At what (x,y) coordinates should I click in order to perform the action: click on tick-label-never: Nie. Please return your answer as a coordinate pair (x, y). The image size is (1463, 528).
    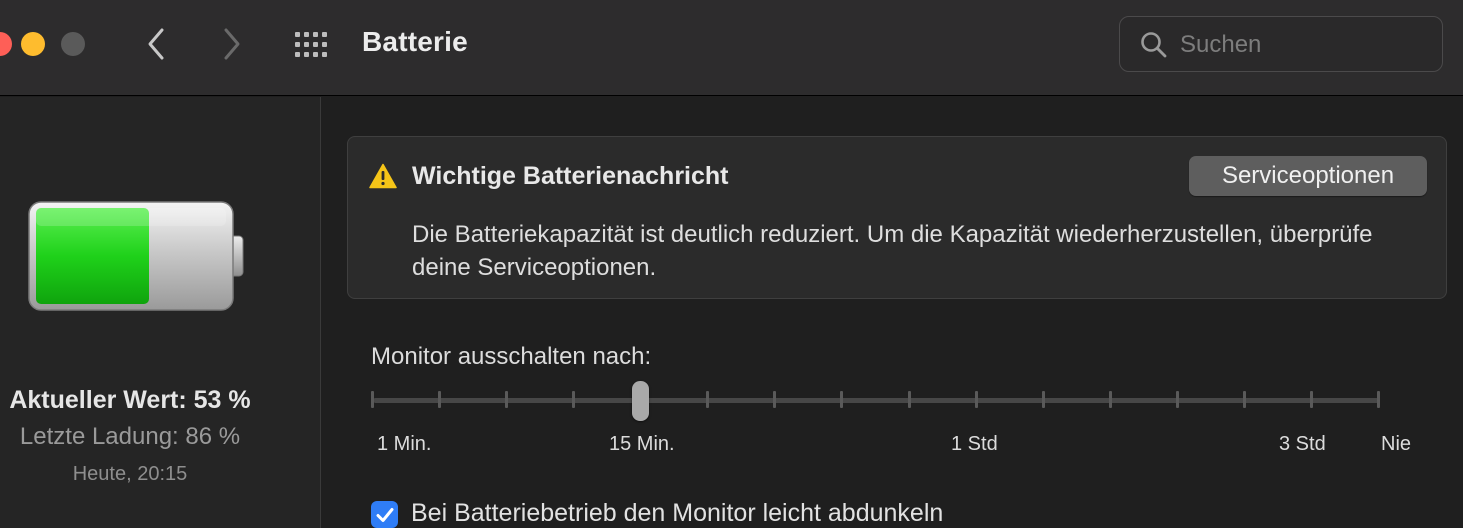
    Looking at the image, I should click on (1396, 444).